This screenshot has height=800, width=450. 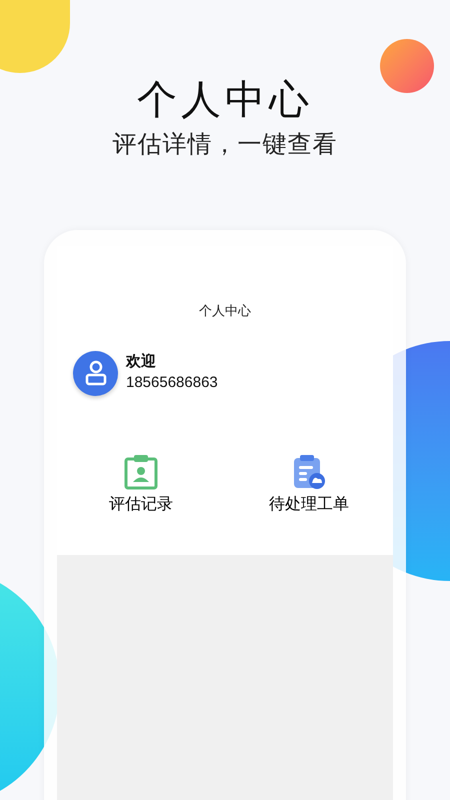 I want to click on clipboard-person-icon, so click(x=141, y=472).